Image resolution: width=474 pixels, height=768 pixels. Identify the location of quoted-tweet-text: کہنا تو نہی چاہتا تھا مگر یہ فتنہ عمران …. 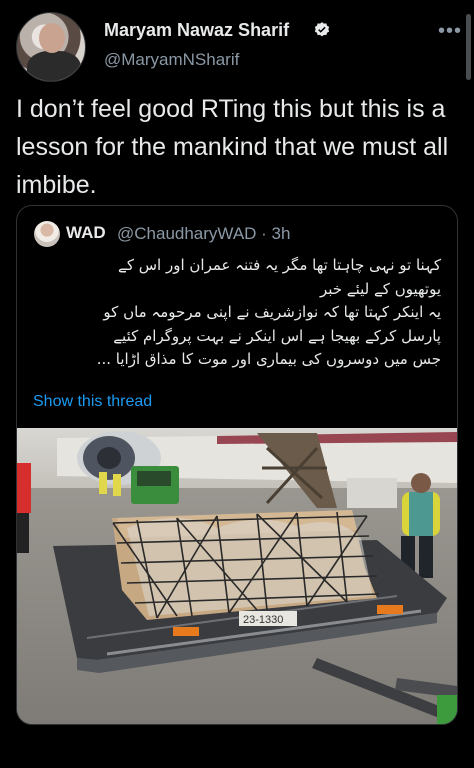
(237, 313).